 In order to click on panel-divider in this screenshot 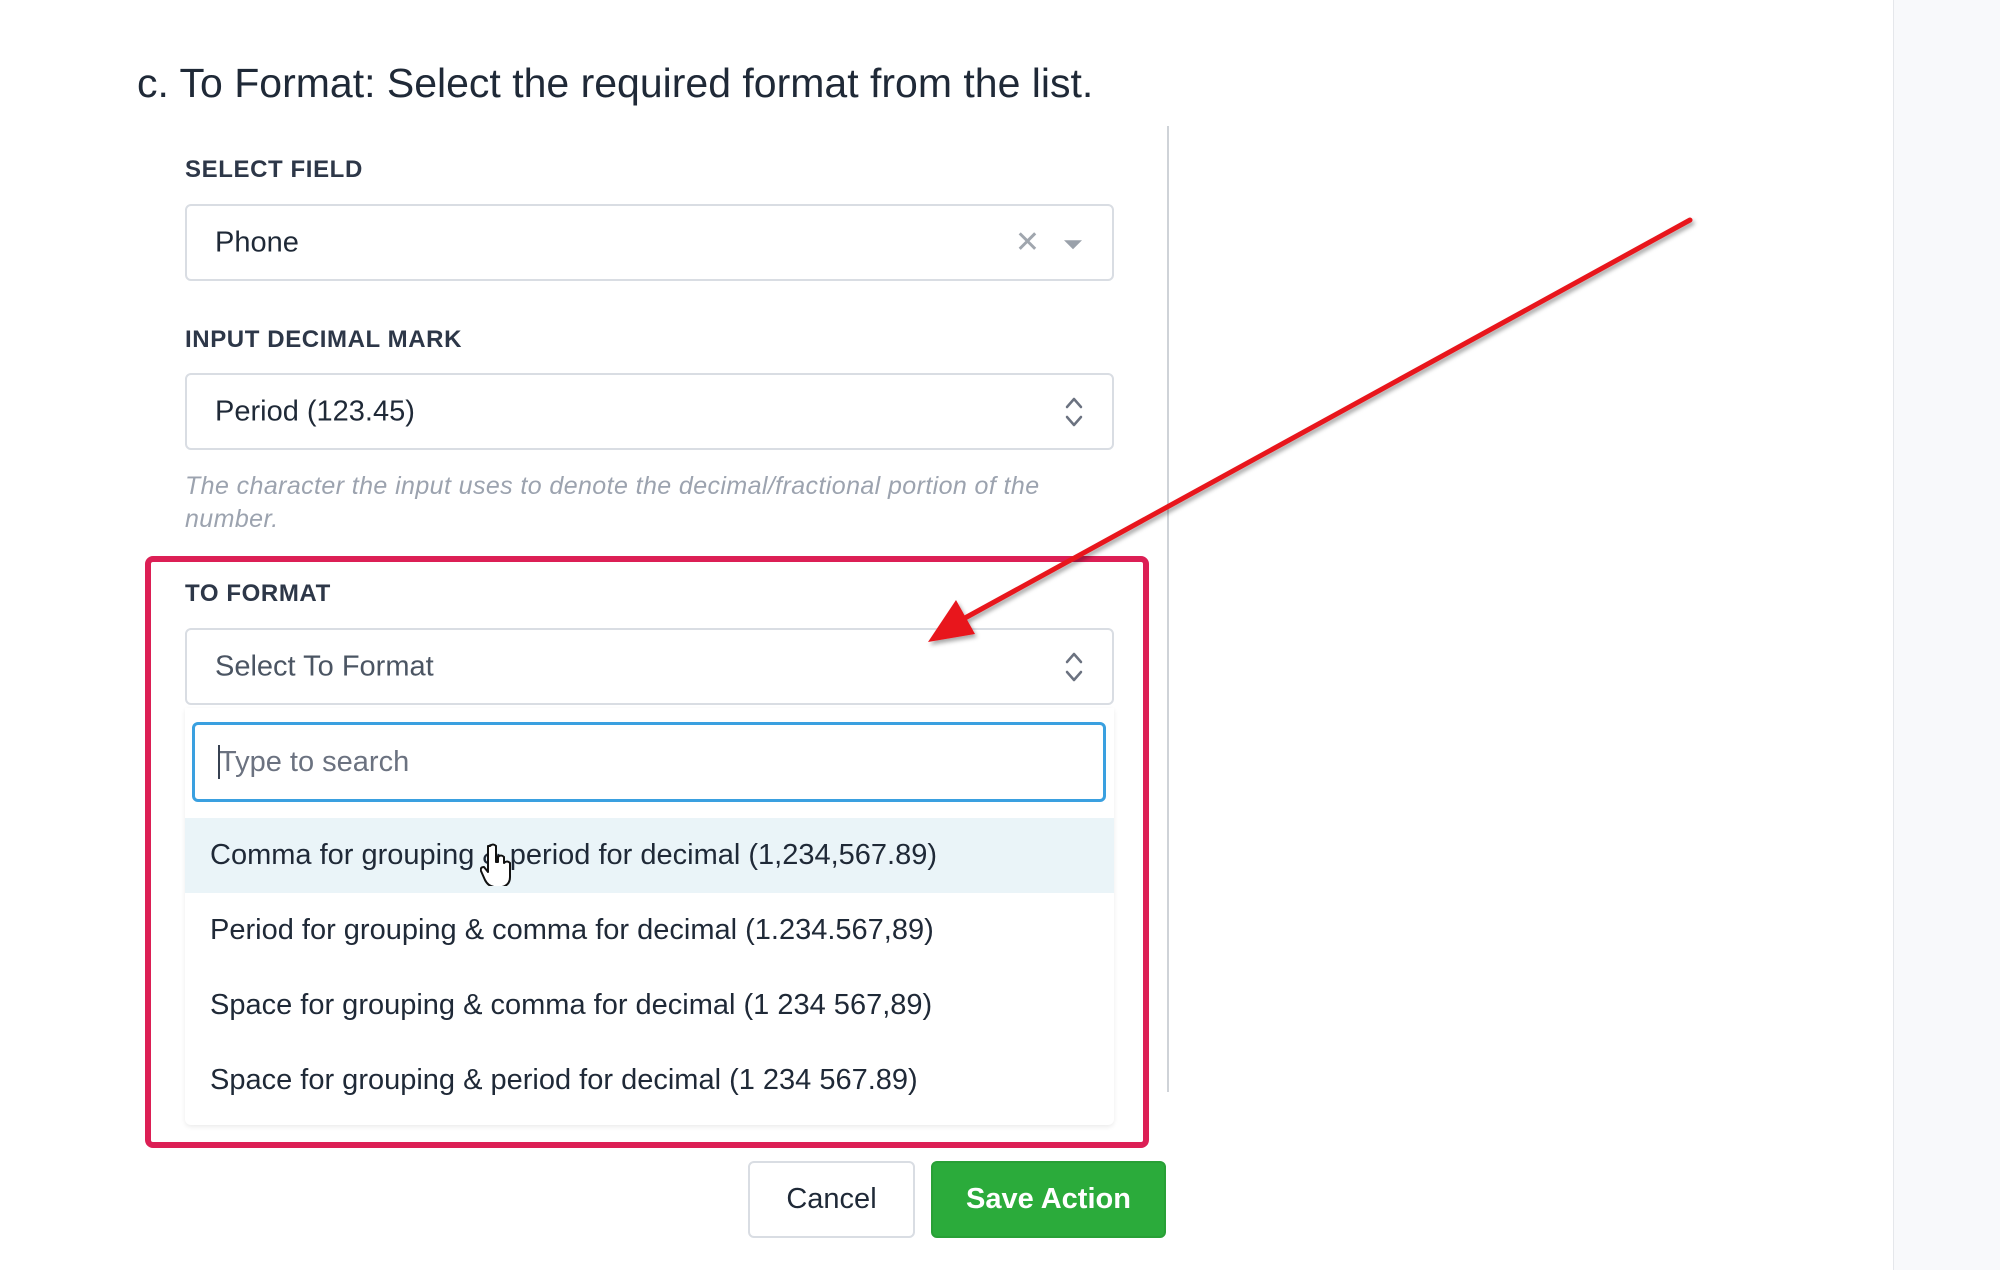, I will do `click(1168, 609)`.